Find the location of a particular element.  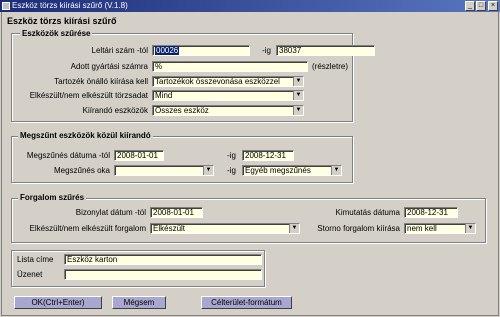

serial-label: Adott gyártási számra is located at coordinates (109, 66).